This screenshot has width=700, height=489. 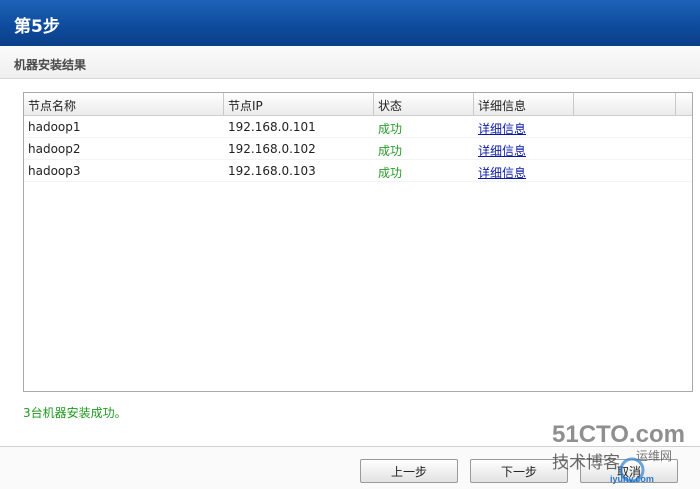 I want to click on node-ip-cell: 192.168.0.101, so click(x=272, y=127).